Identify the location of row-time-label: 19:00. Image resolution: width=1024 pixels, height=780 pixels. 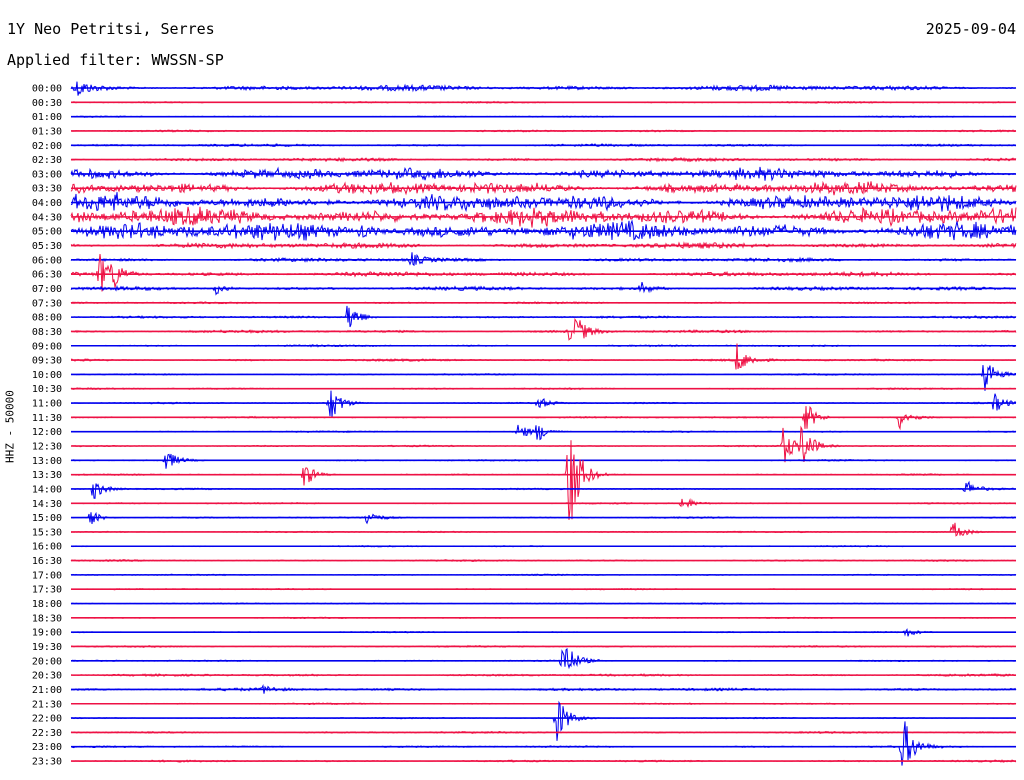
(47, 633).